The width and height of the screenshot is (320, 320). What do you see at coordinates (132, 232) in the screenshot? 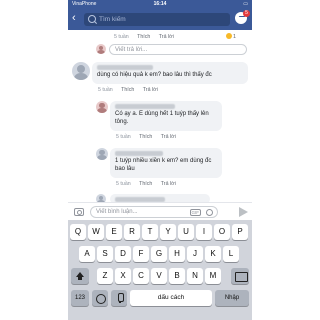
I see `key-r: R` at bounding box center [132, 232].